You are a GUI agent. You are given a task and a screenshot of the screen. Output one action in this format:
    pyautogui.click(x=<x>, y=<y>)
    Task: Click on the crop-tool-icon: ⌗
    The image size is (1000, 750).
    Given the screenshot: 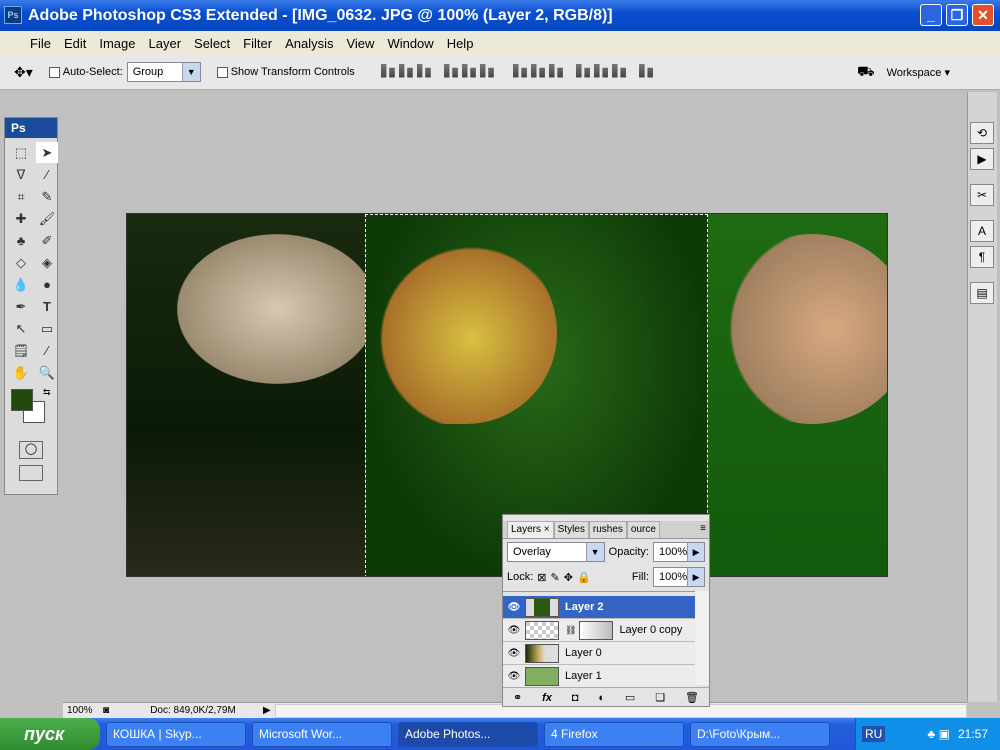 What is the action you would take?
    pyautogui.click(x=21, y=196)
    